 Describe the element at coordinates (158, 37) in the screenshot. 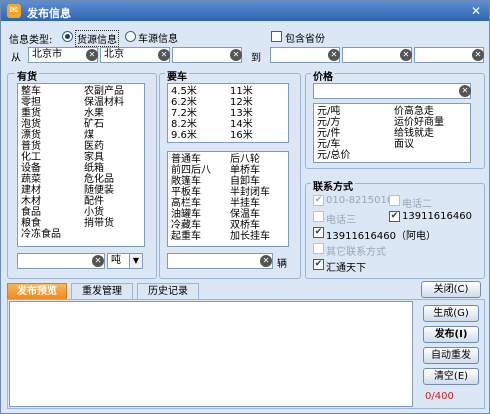

I see `vehicle-radio-label: 车源信息` at that location.